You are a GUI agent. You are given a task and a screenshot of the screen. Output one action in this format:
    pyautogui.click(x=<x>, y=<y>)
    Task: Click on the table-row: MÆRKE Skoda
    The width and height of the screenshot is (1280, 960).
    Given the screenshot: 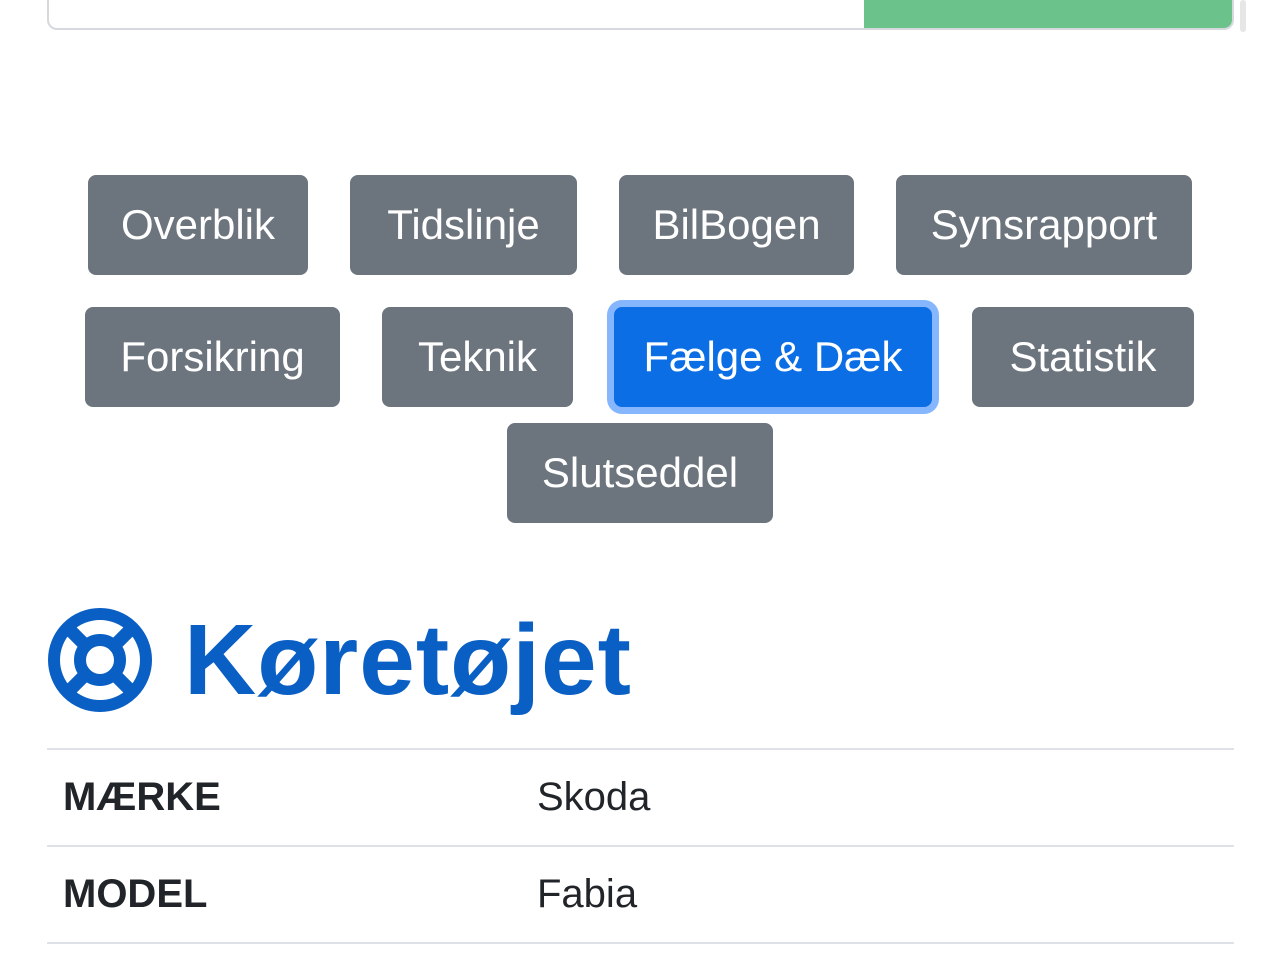 What is the action you would take?
    pyautogui.click(x=640, y=797)
    